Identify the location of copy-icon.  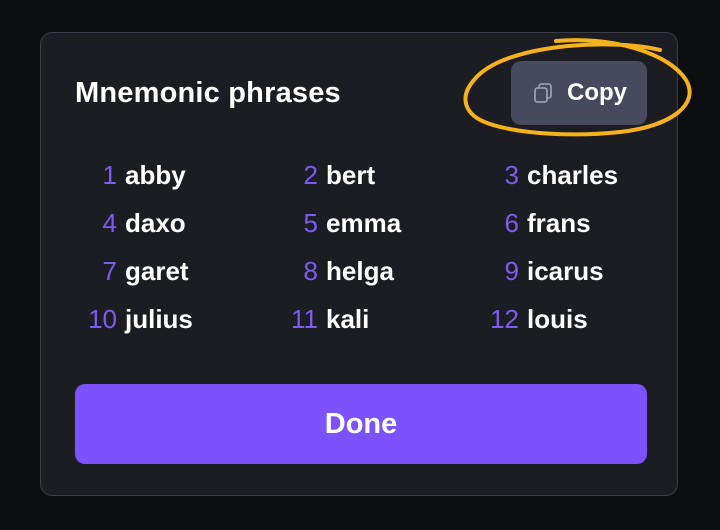
(543, 93).